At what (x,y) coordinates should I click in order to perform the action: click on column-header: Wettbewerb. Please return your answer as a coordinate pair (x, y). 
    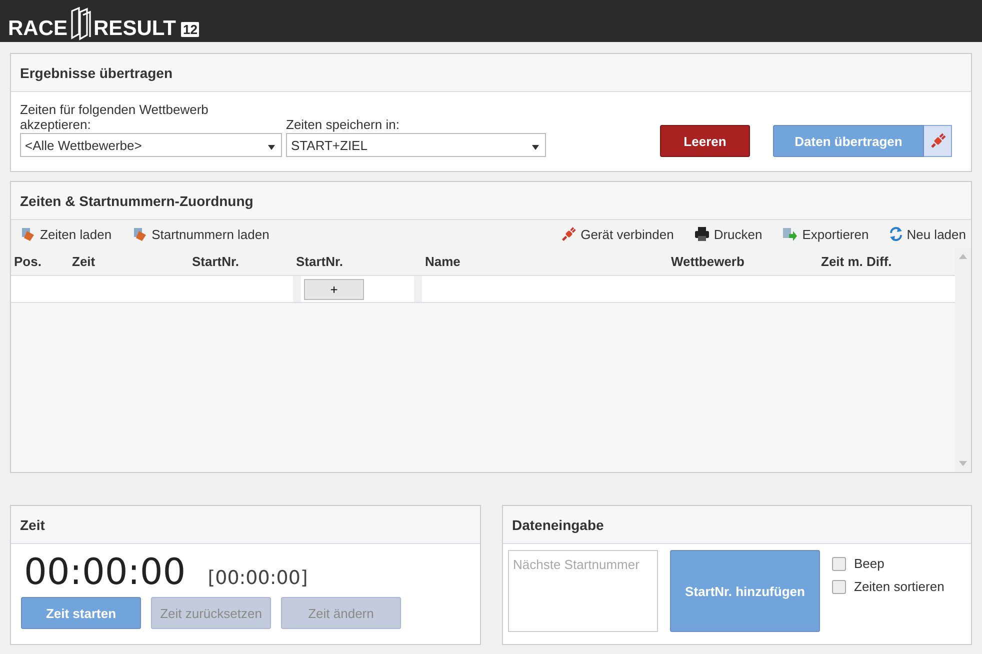
    Looking at the image, I should click on (708, 262).